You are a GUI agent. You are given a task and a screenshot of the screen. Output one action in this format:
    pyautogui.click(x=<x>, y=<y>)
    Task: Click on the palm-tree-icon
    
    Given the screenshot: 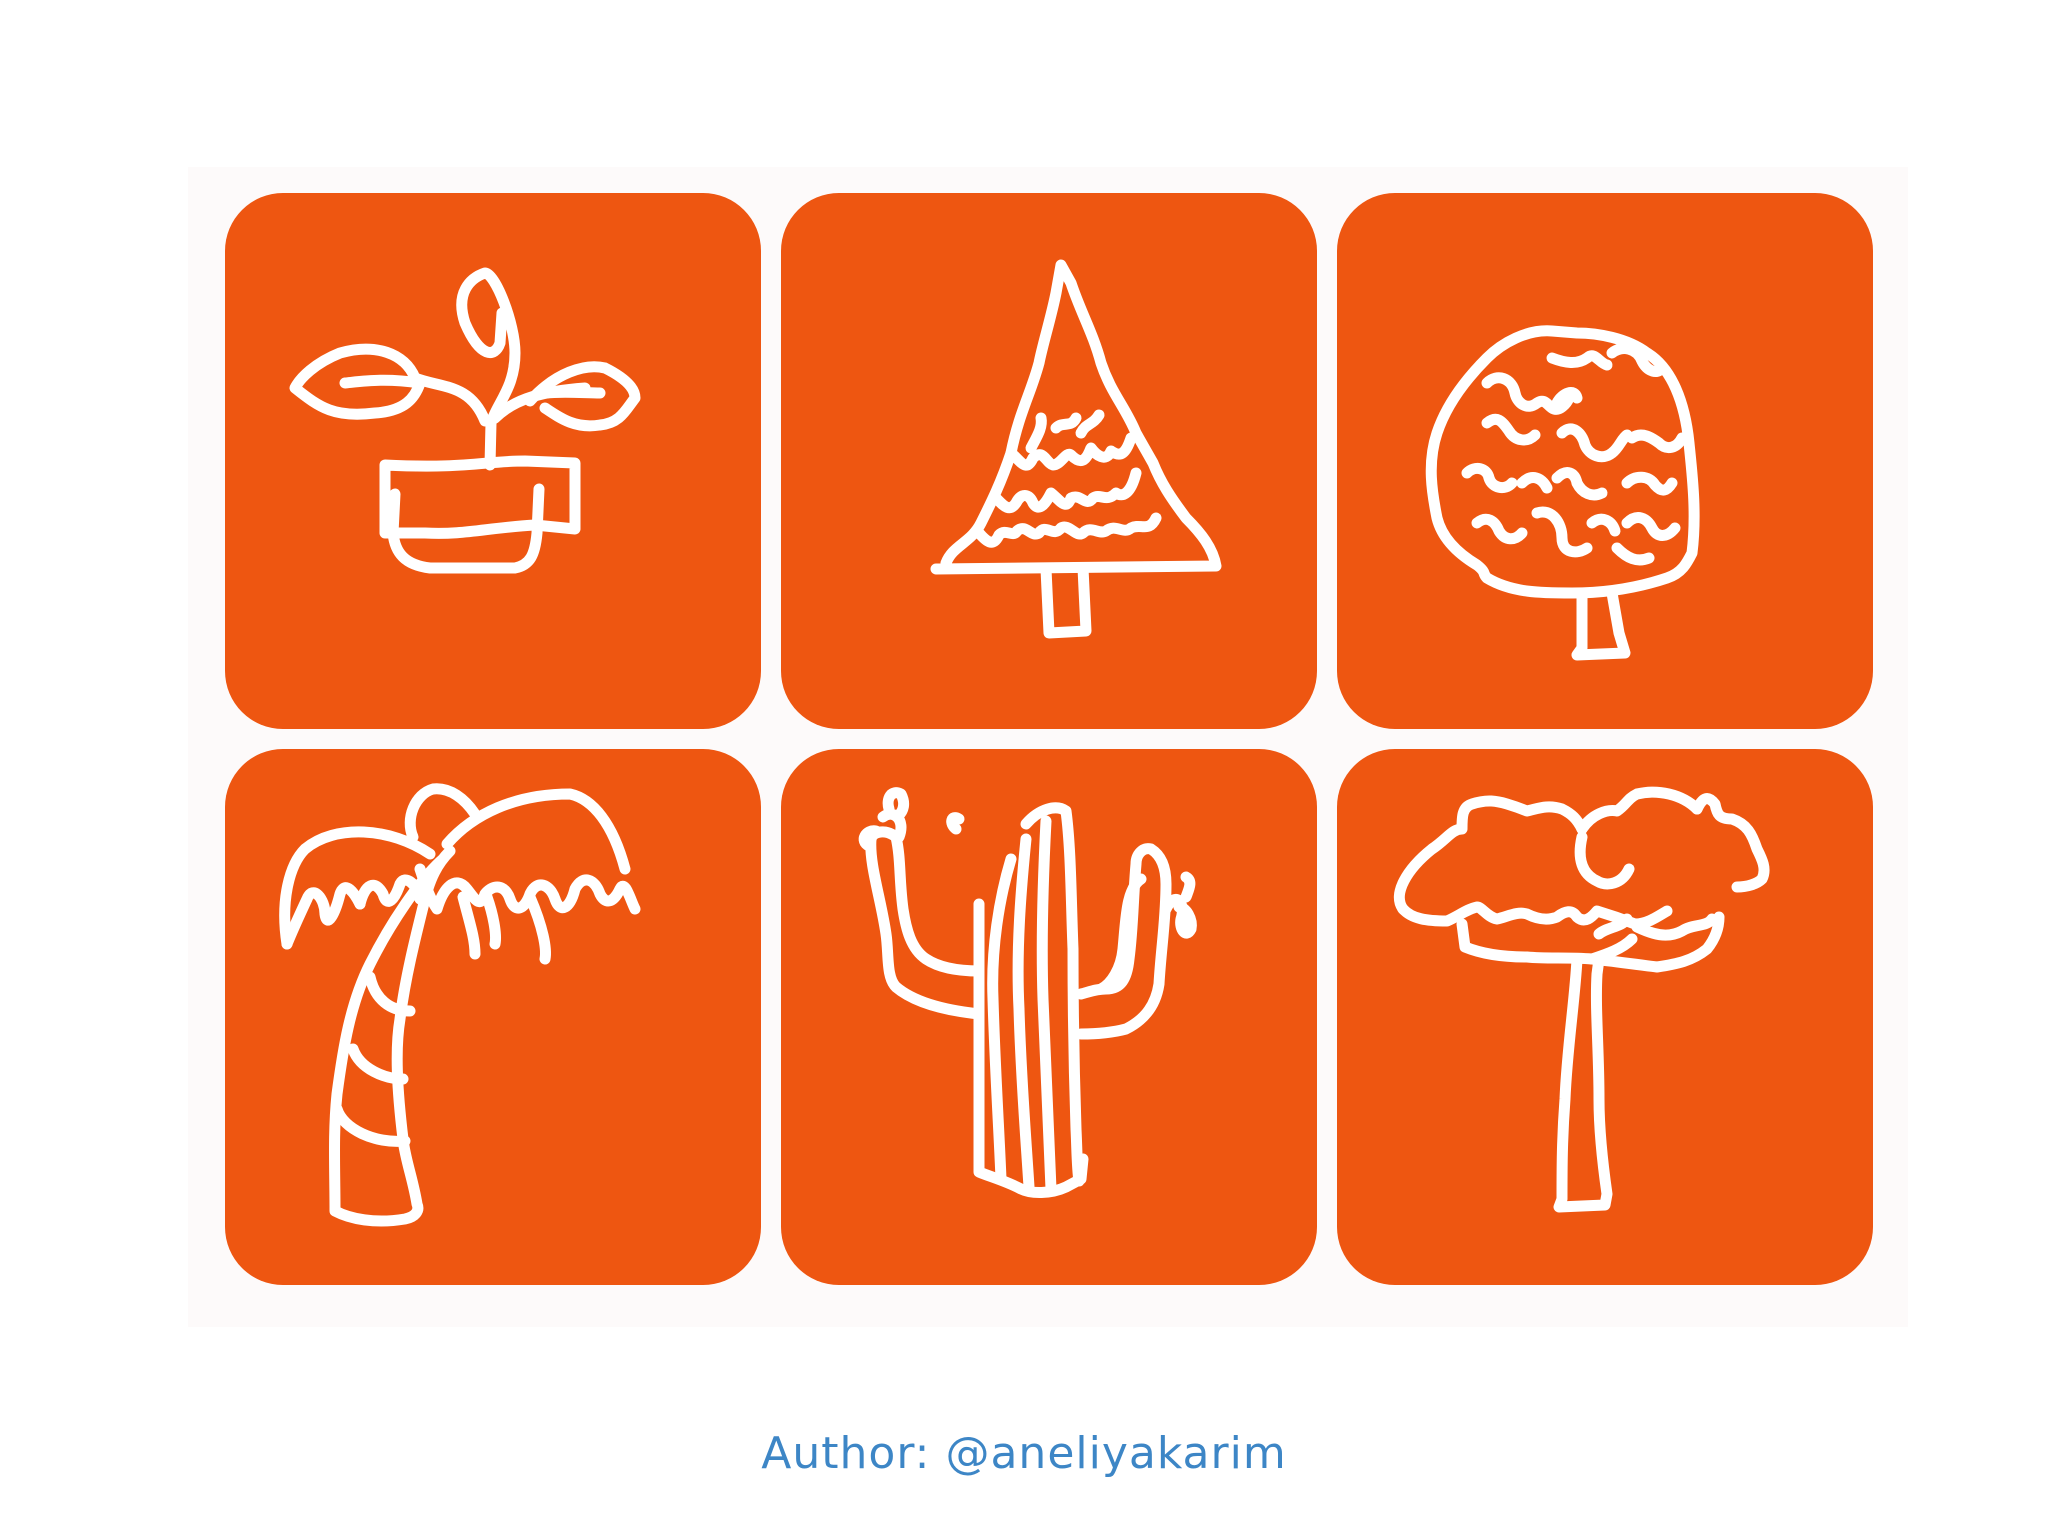 What is the action you would take?
    pyautogui.click(x=460, y=1005)
    